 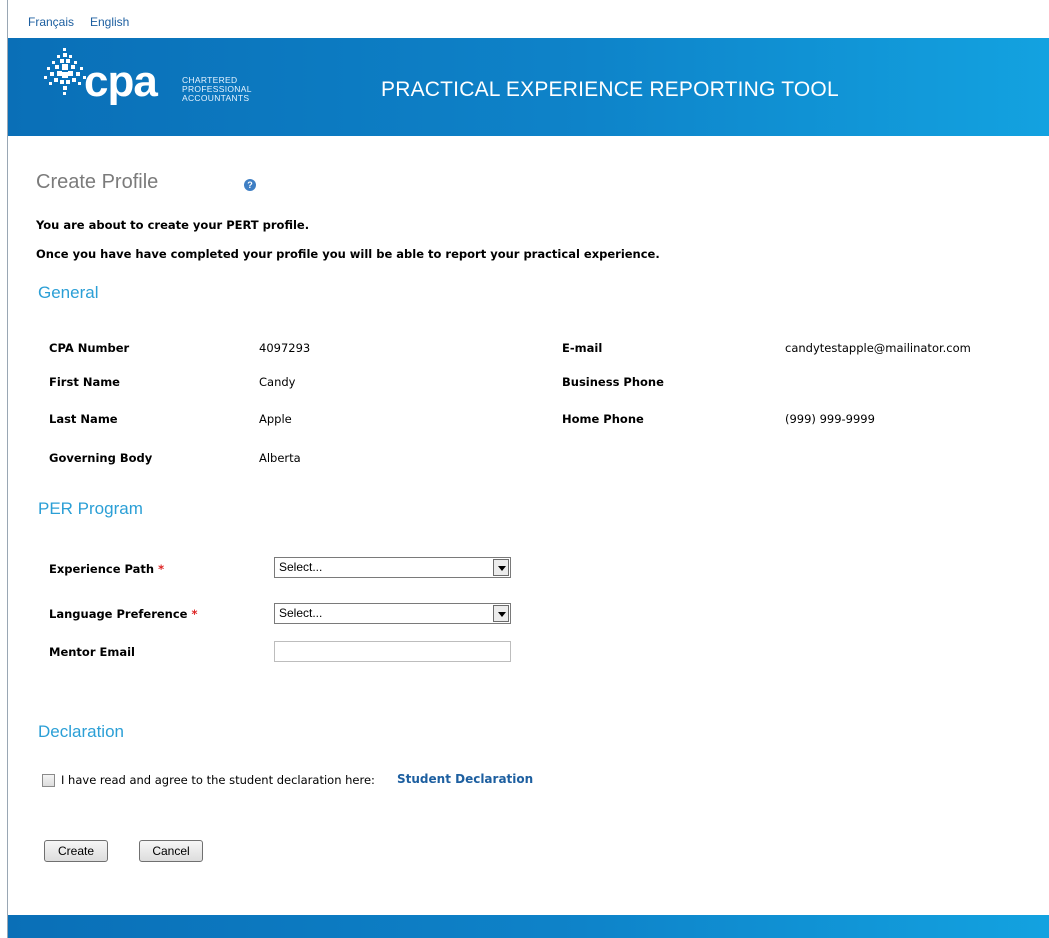 I want to click on create-button: Create, so click(x=76, y=851).